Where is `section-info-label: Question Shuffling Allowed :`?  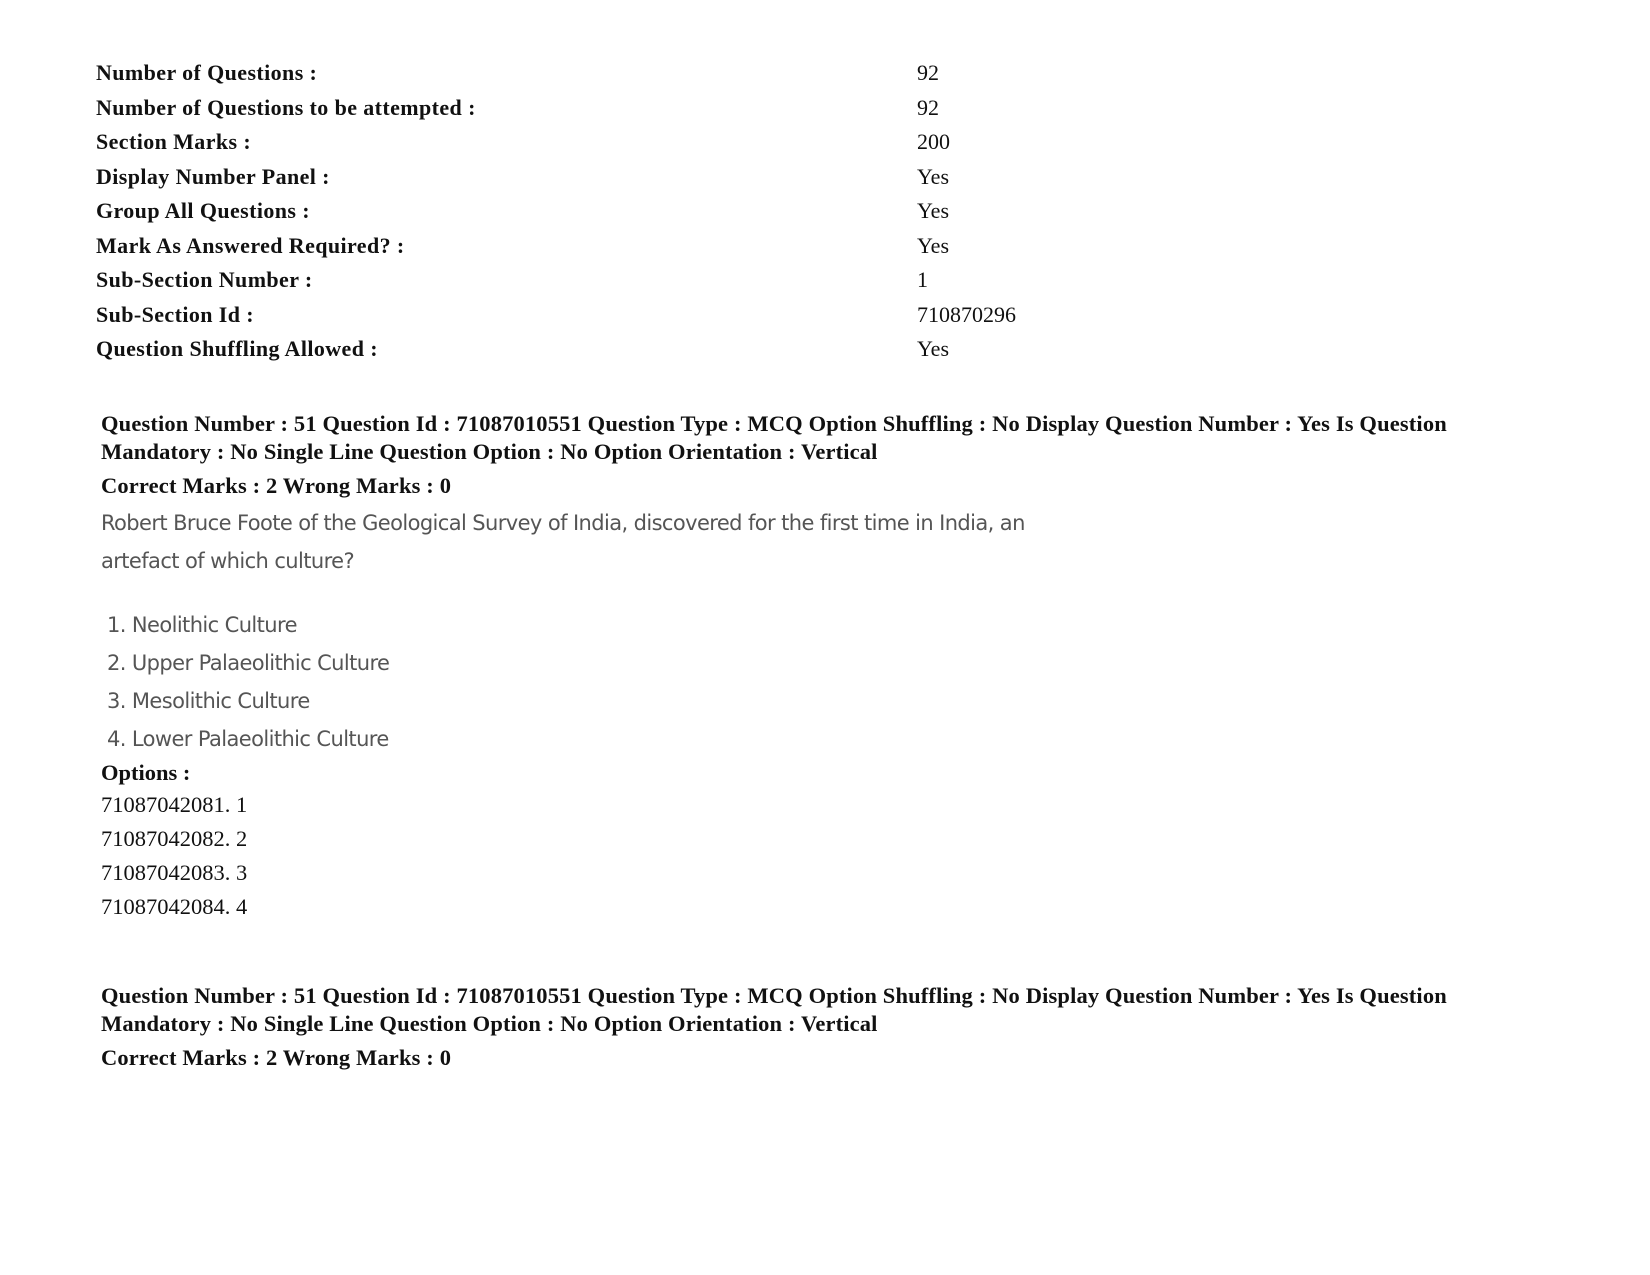
section-info-label: Question Shuffling Allowed : is located at coordinates (237, 349).